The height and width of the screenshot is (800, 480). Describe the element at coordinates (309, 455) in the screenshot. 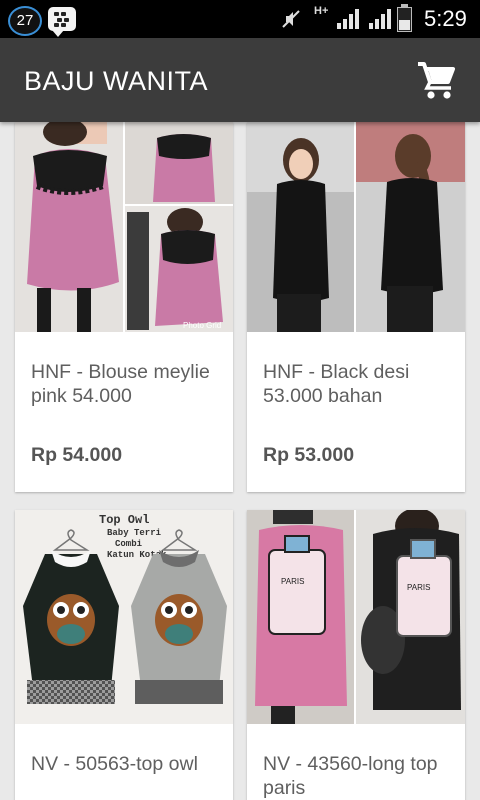

I see `product-price: Rp 53.000` at that location.